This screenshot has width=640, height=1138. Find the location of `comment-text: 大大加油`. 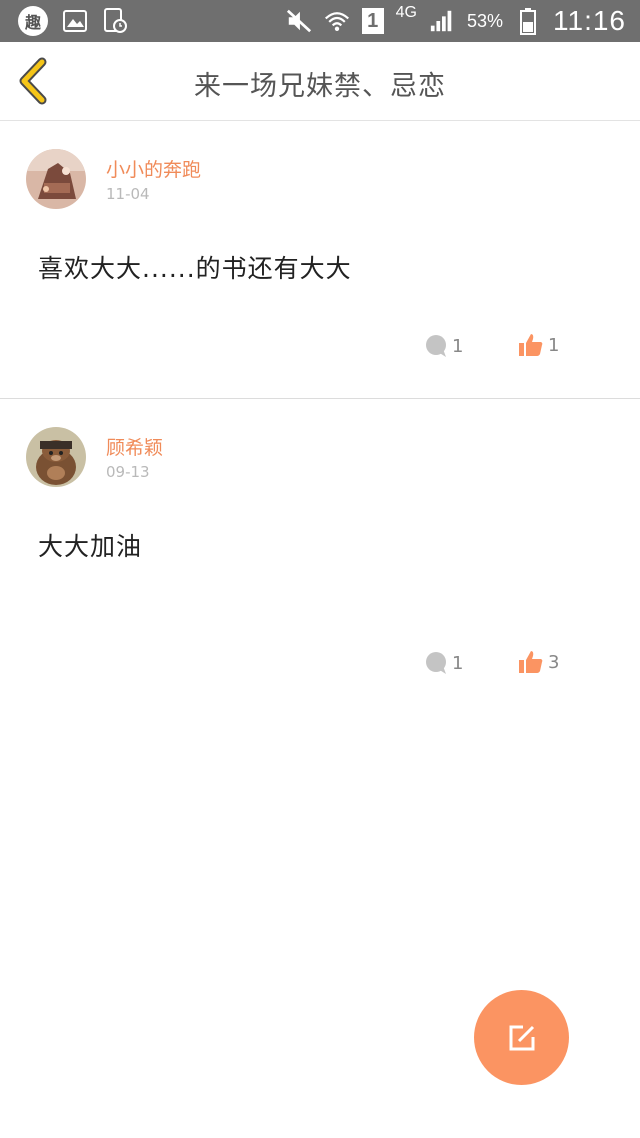

comment-text: 大大加油 is located at coordinates (90, 546).